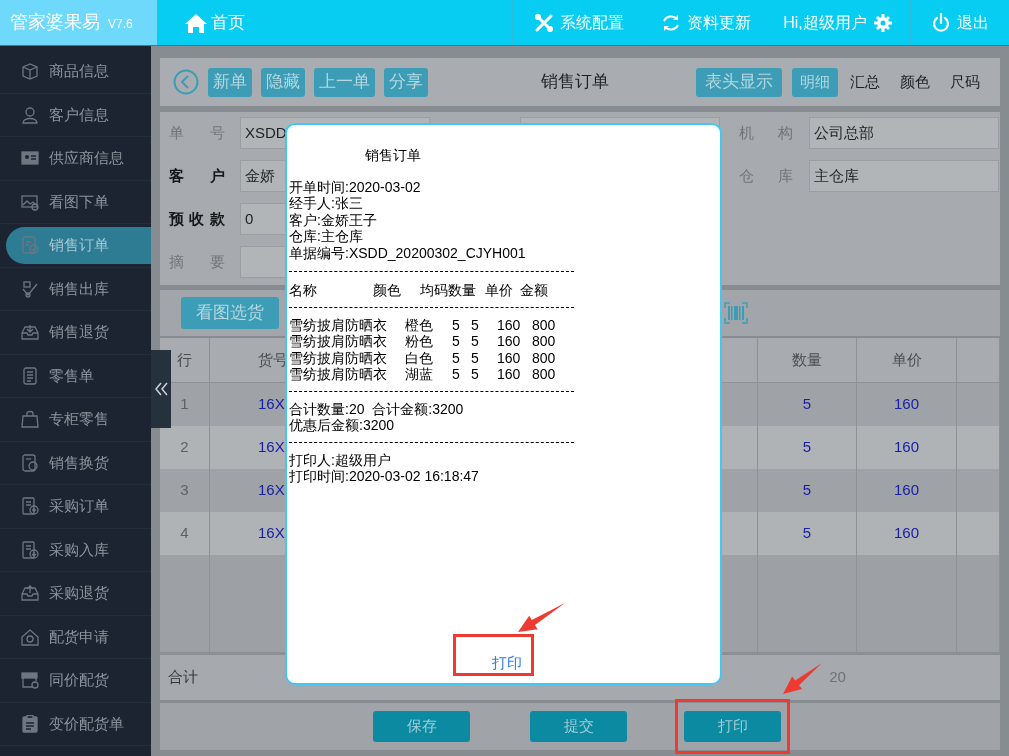 This screenshot has height=756, width=1009. I want to click on receipt-cell: 粉色, so click(419, 341).